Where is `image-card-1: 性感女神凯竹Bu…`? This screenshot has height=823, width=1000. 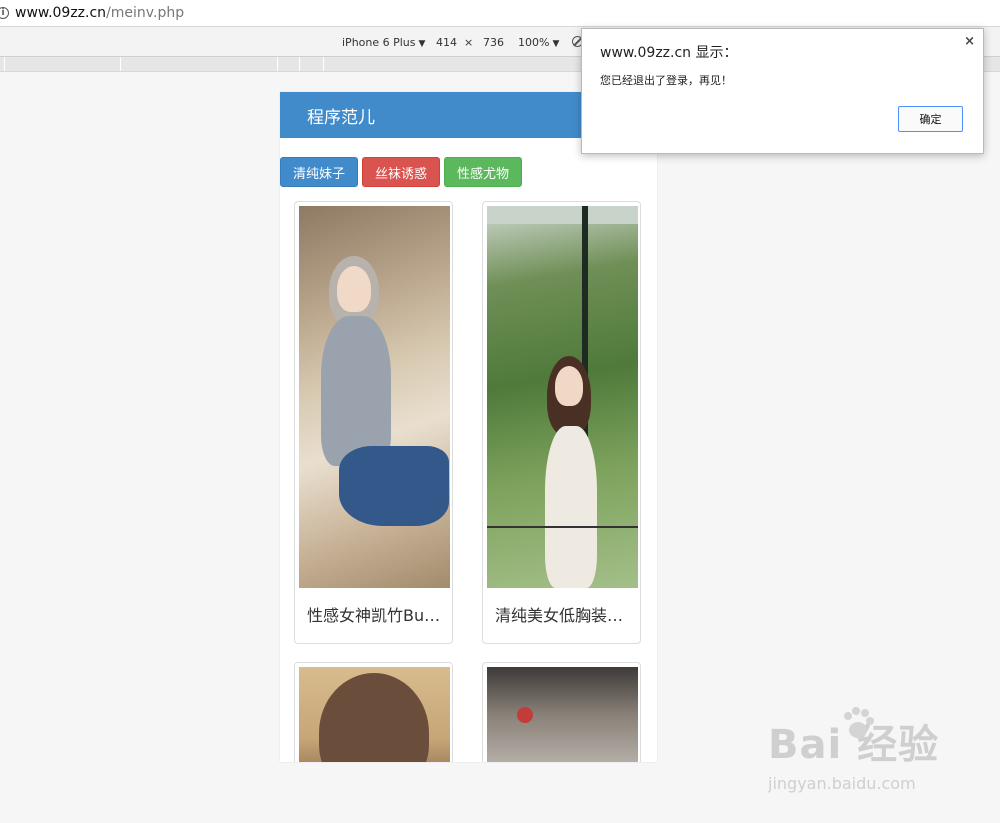 image-card-1: 性感女神凯竹Bu… is located at coordinates (373, 422).